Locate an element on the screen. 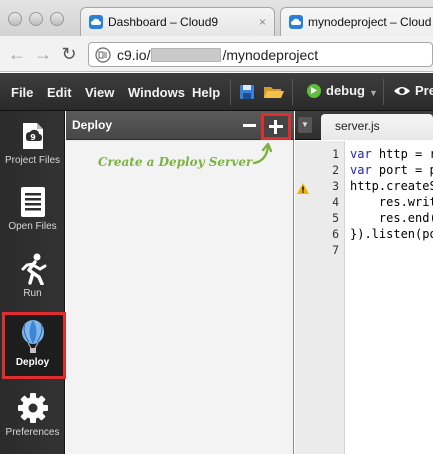  browser-tab-mynodeproject: mynodeproject – Cloud9 is located at coordinates (356, 21).